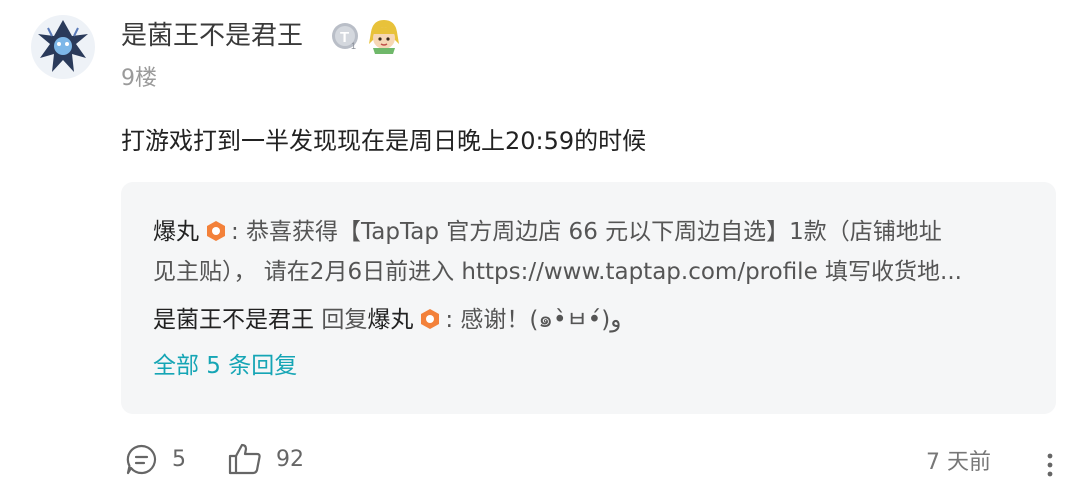 Image resolution: width=1080 pixels, height=491 pixels. I want to click on username: 是菌王不是君王, so click(212, 36).